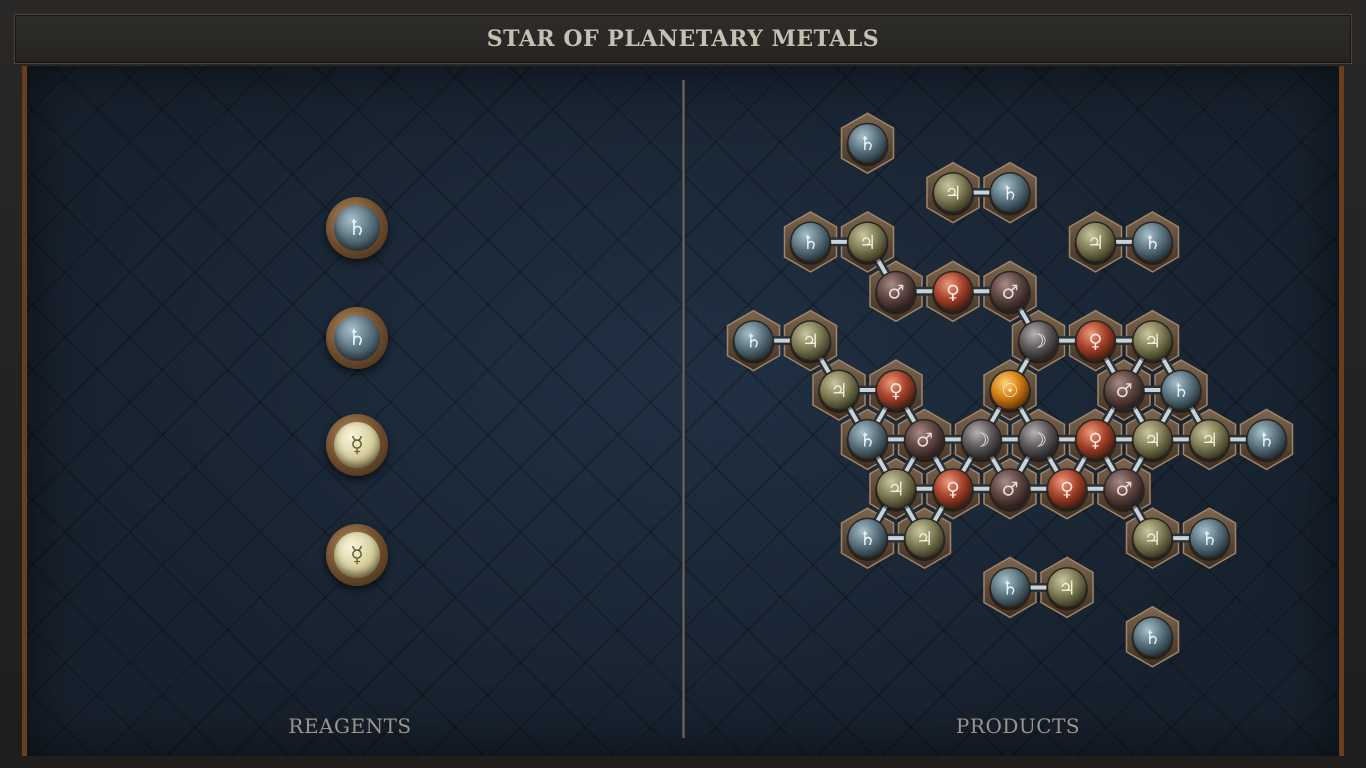 This screenshot has height=768, width=1366. I want to click on gold-symbol-icon: ☉, so click(1009, 391).